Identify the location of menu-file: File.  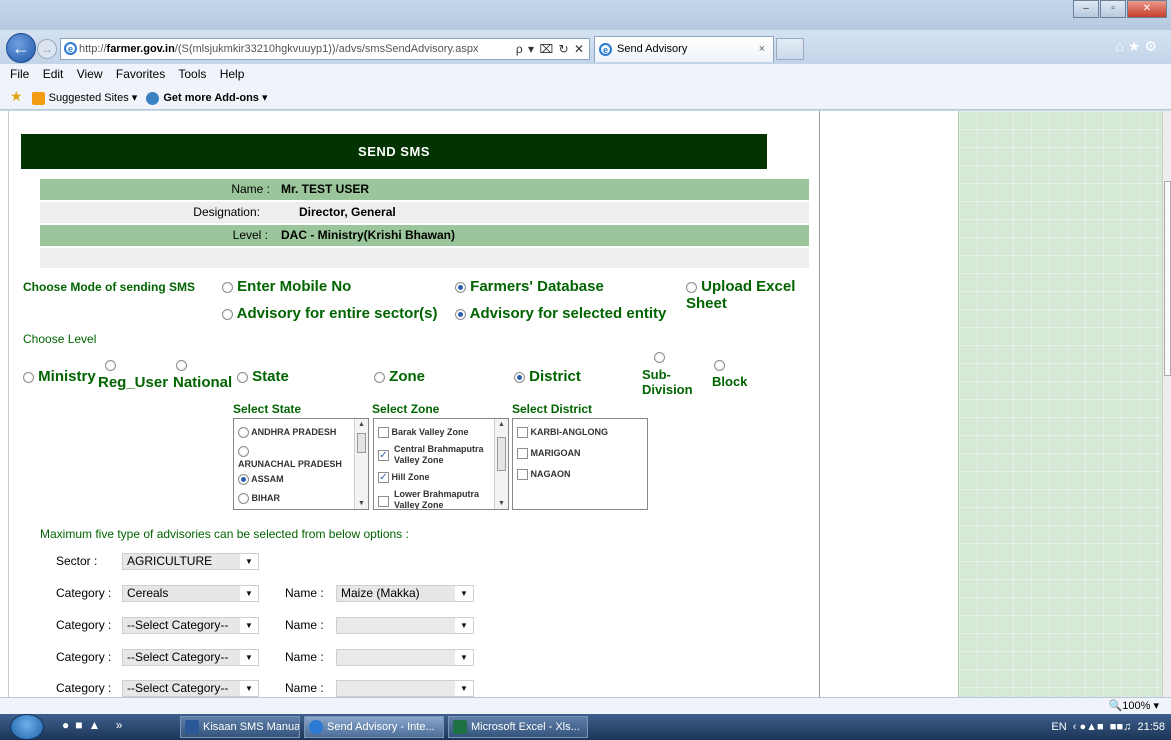
(19, 74).